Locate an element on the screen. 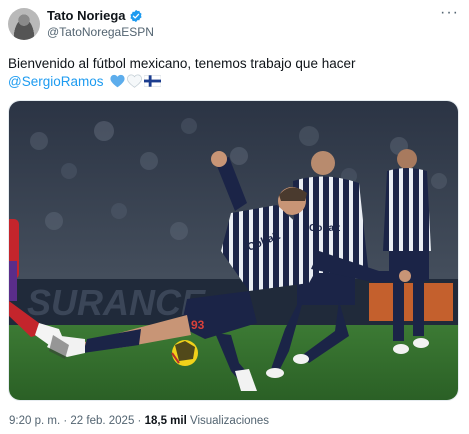  emoji-group is located at coordinates (136, 81).